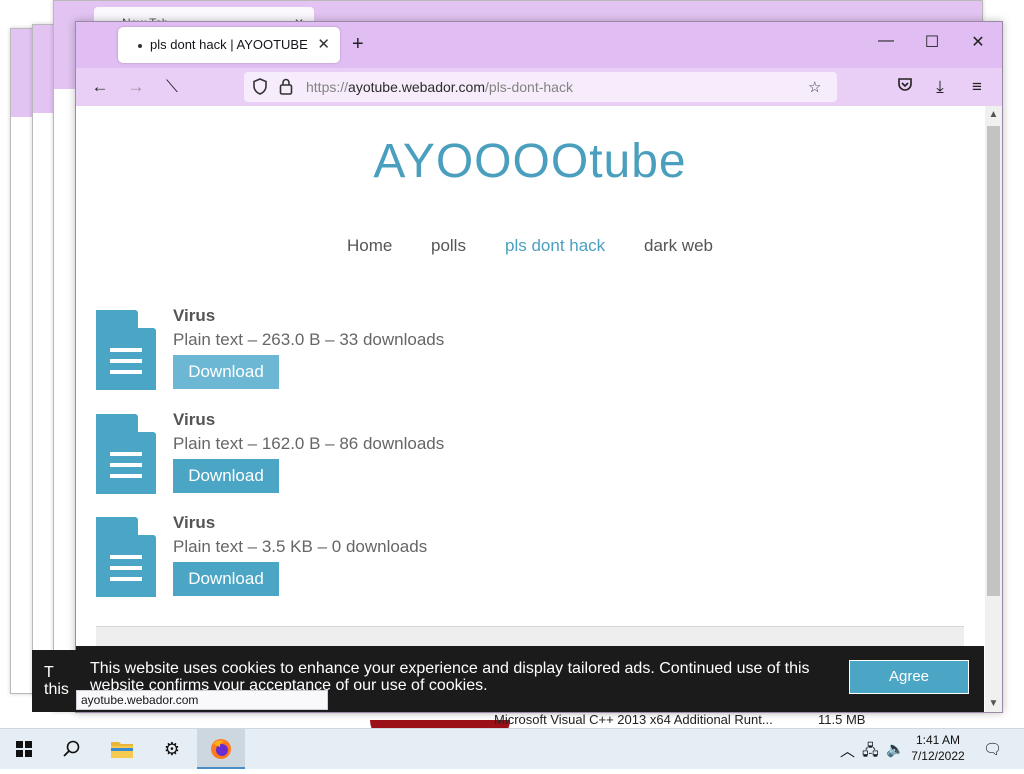  I want to click on network-icon: 🖧, so click(870, 752).